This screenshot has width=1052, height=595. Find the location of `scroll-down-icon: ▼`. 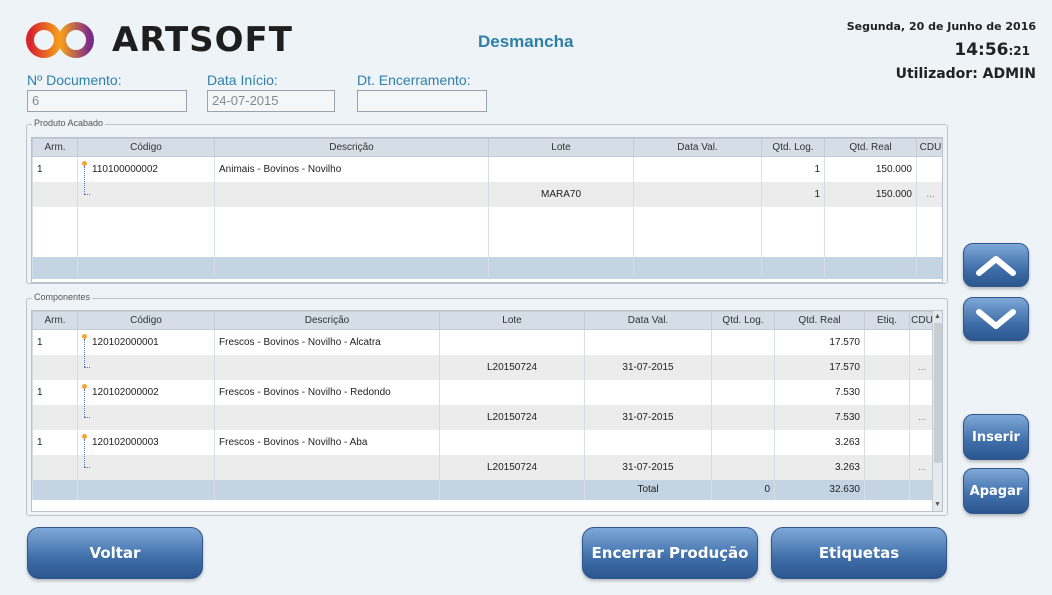

scroll-down-icon: ▼ is located at coordinates (937, 505).